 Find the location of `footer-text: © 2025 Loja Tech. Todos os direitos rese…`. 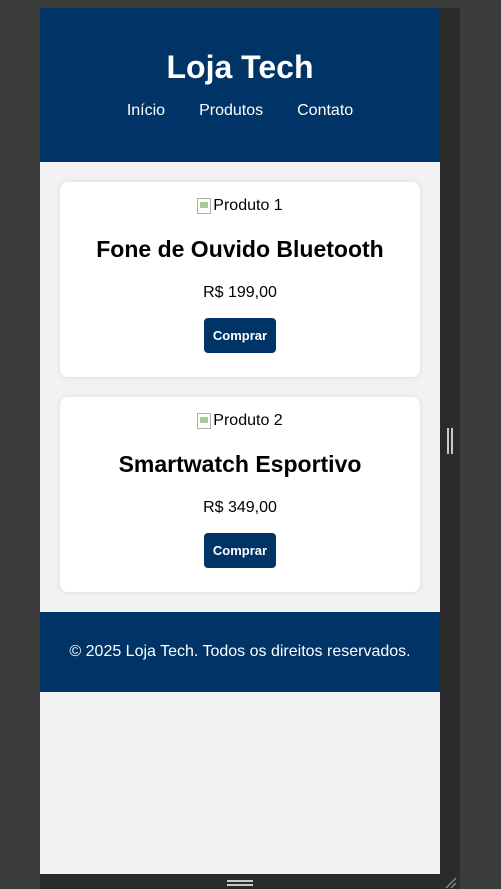

footer-text: © 2025 Loja Tech. Todos os direitos rese… is located at coordinates (240, 651).